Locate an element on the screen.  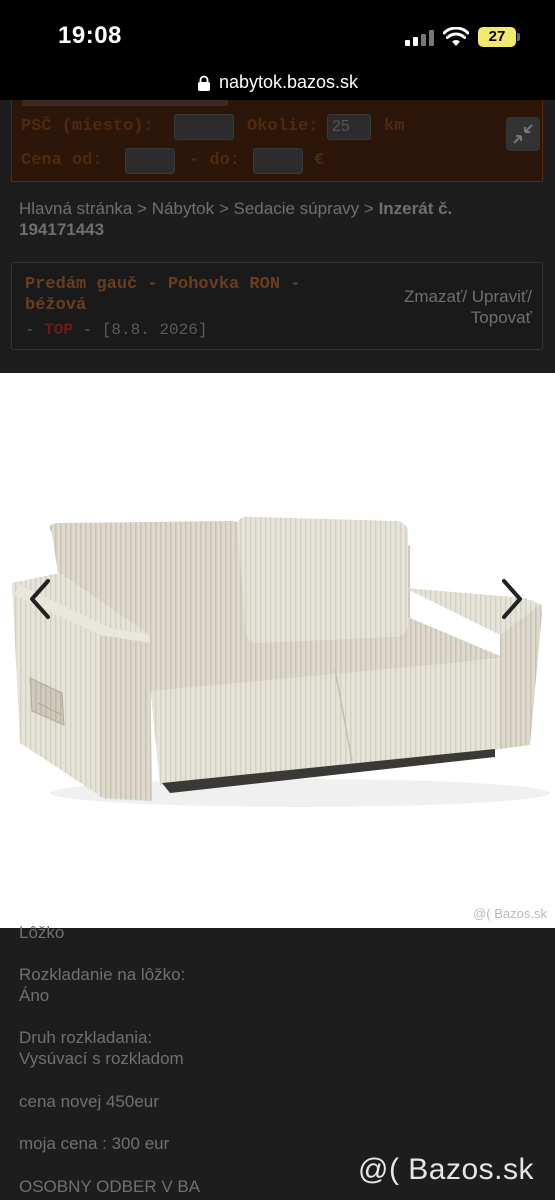
battery-tip is located at coordinates (518, 37).